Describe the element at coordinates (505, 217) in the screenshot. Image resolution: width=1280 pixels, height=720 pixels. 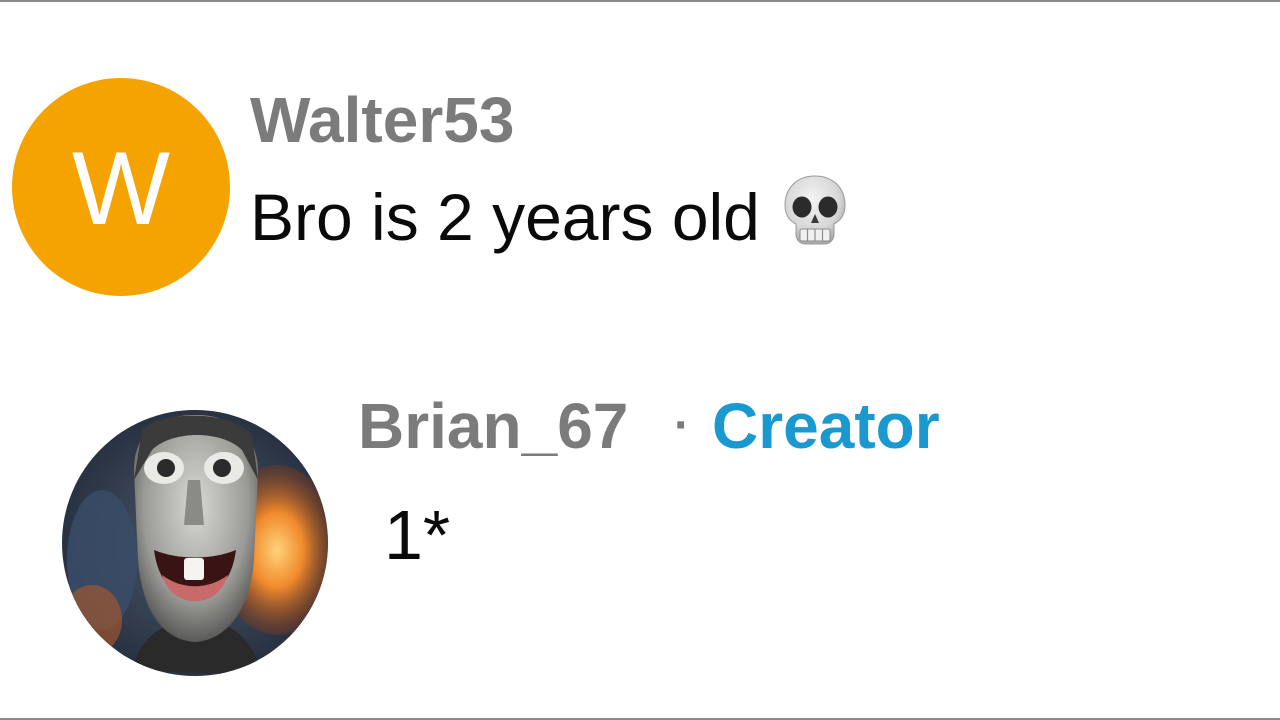
I see `comment-text: Bro is 2 years old` at that location.